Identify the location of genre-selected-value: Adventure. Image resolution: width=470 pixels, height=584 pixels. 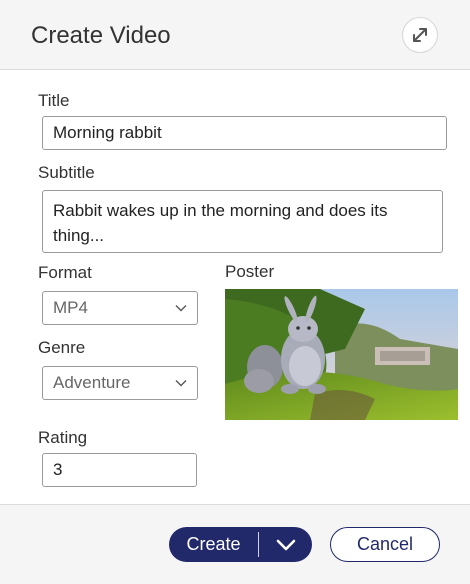
(92, 382).